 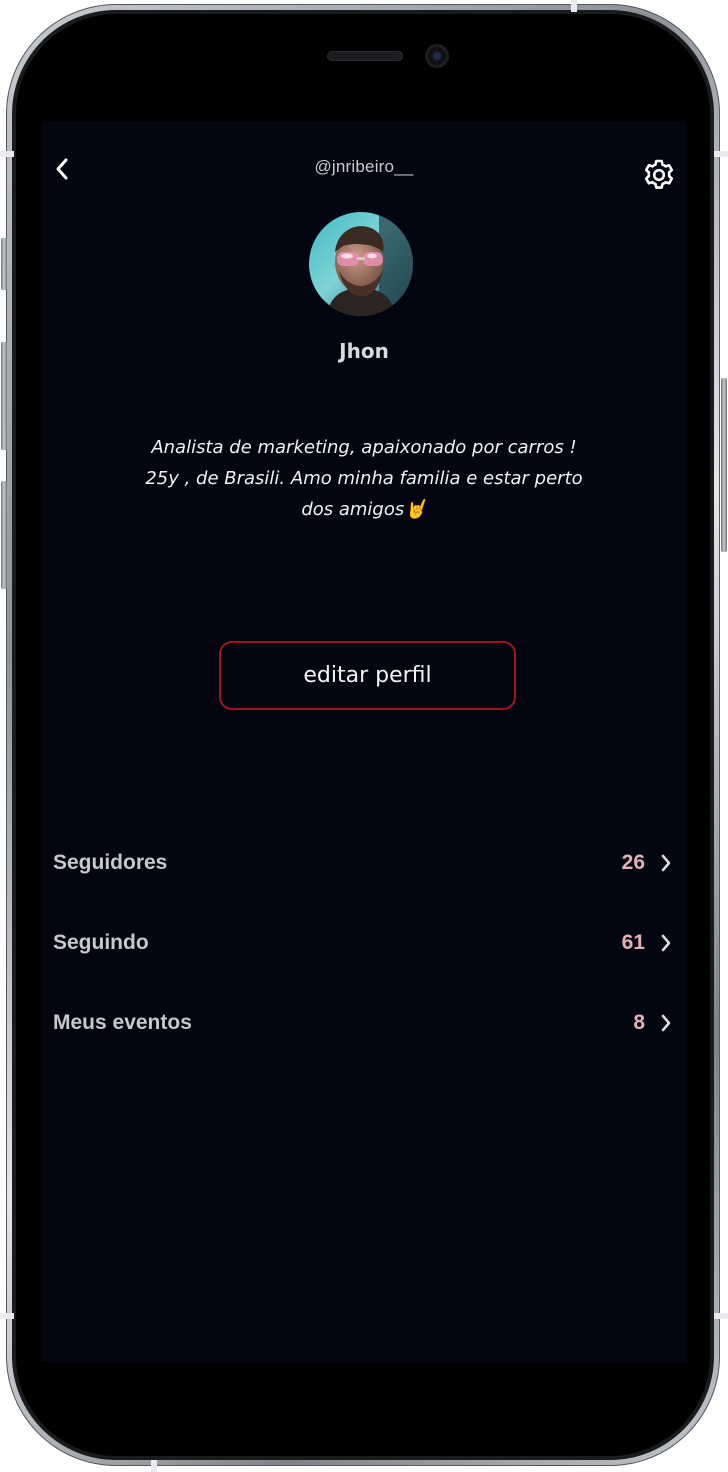 What do you see at coordinates (4, 535) in the screenshot?
I see `volume-down-button` at bounding box center [4, 535].